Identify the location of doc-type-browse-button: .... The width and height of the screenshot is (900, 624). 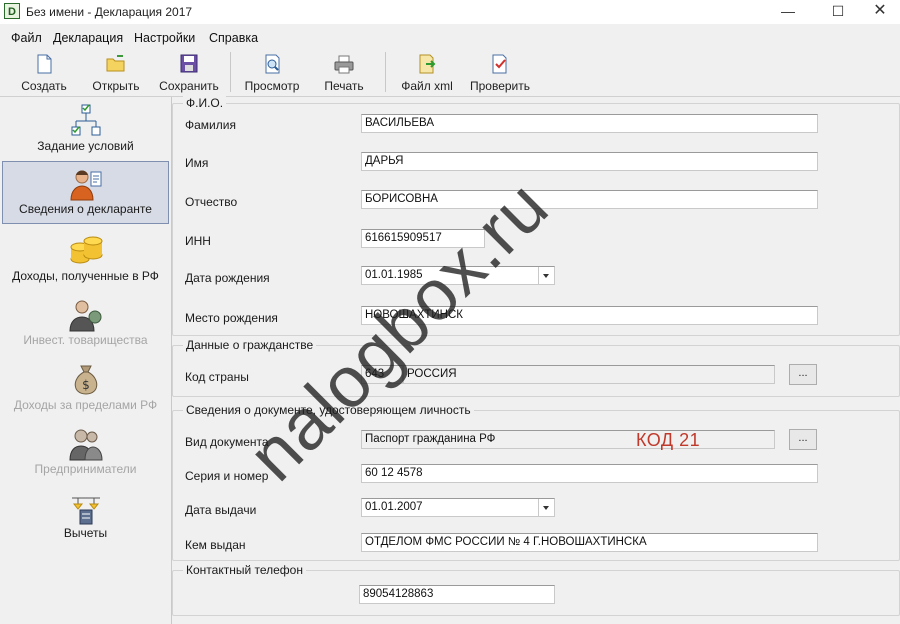
(803, 439).